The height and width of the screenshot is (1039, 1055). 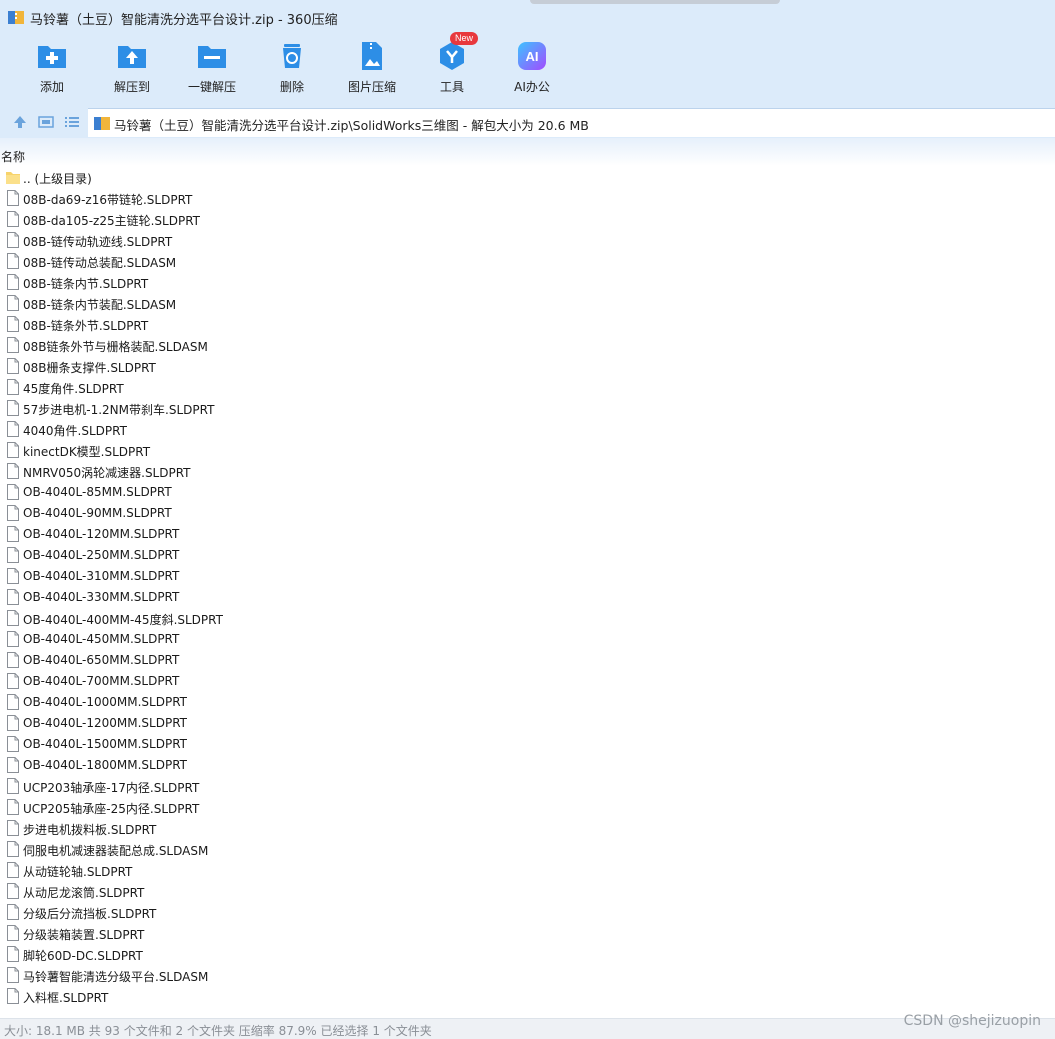 What do you see at coordinates (527, 681) in the screenshot?
I see `file-row: OB-4040L-700MM.SLDPRT` at bounding box center [527, 681].